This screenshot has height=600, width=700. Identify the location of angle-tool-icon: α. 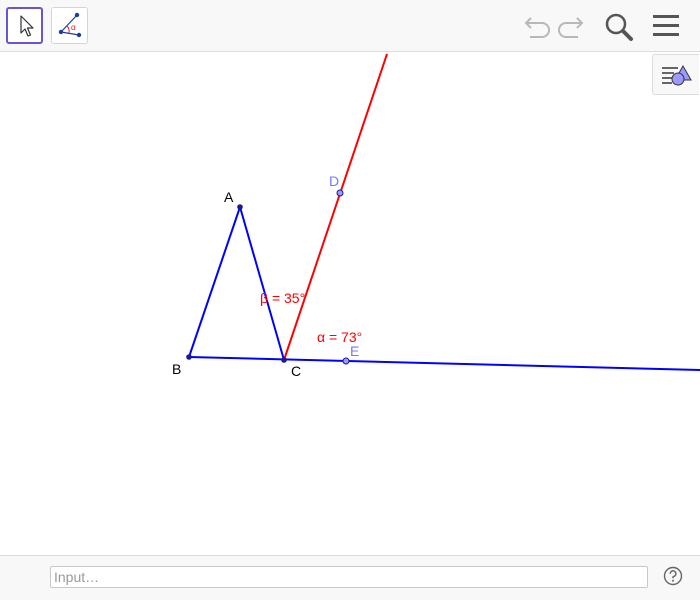
(70, 25).